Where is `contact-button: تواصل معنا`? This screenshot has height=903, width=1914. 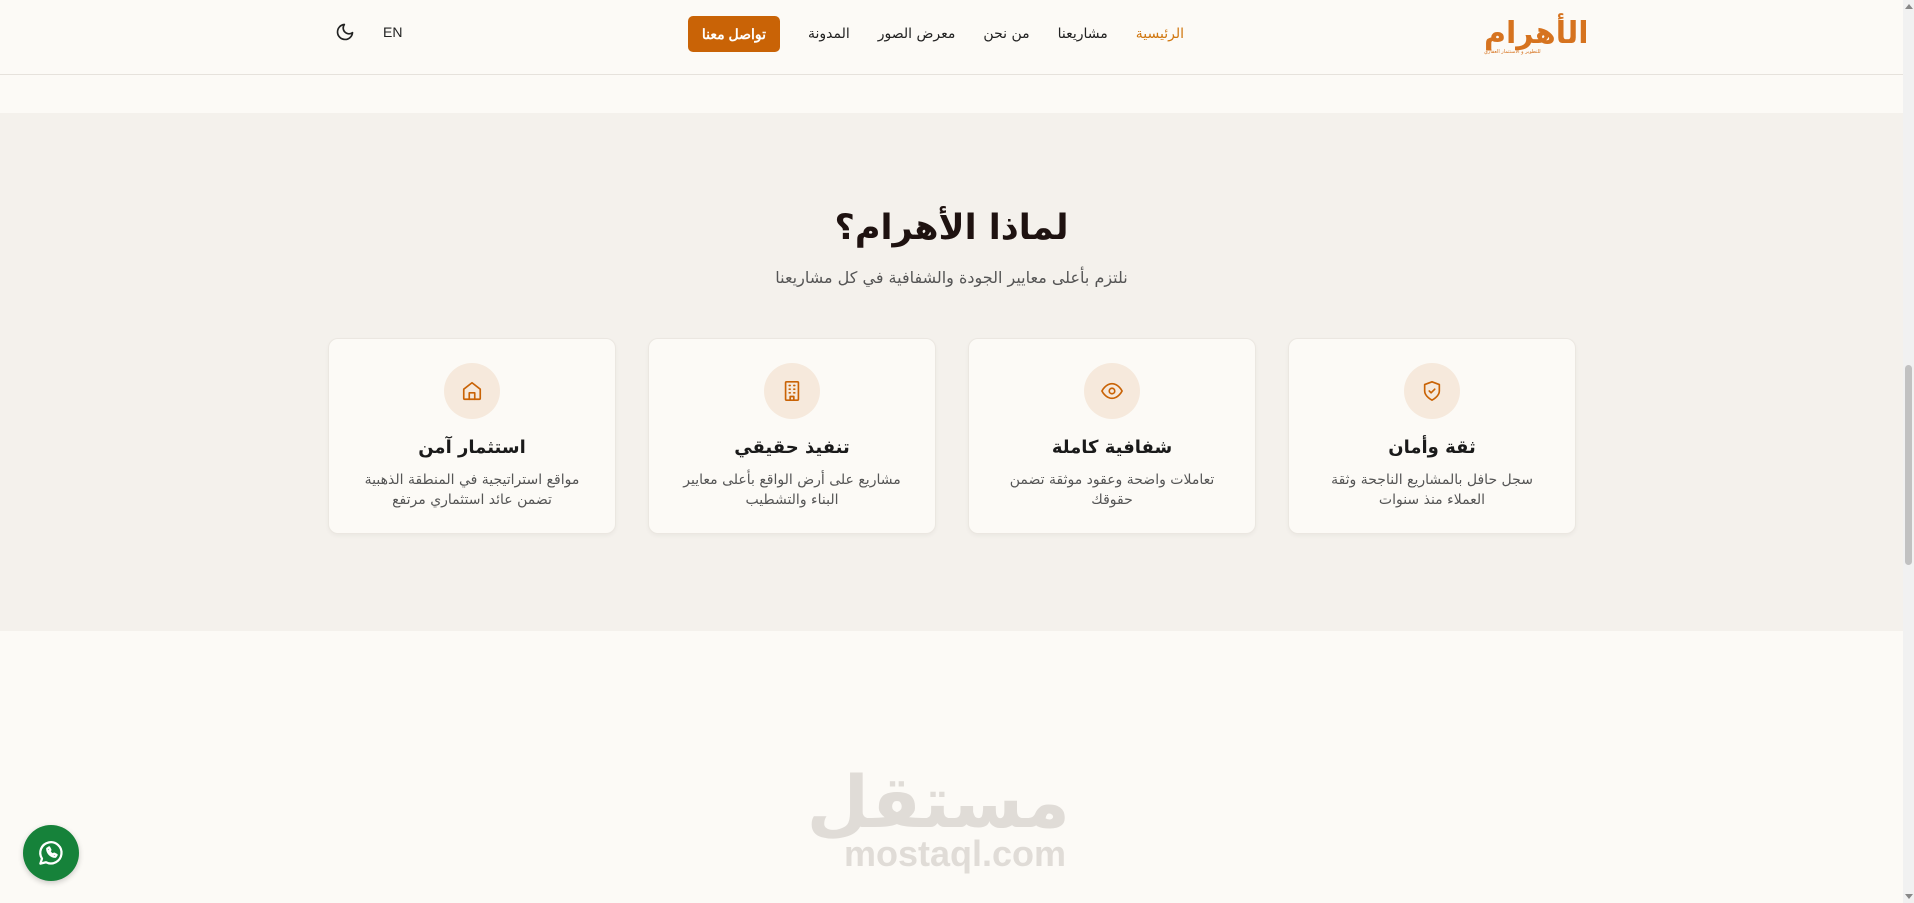 contact-button: تواصل معنا is located at coordinates (733, 34).